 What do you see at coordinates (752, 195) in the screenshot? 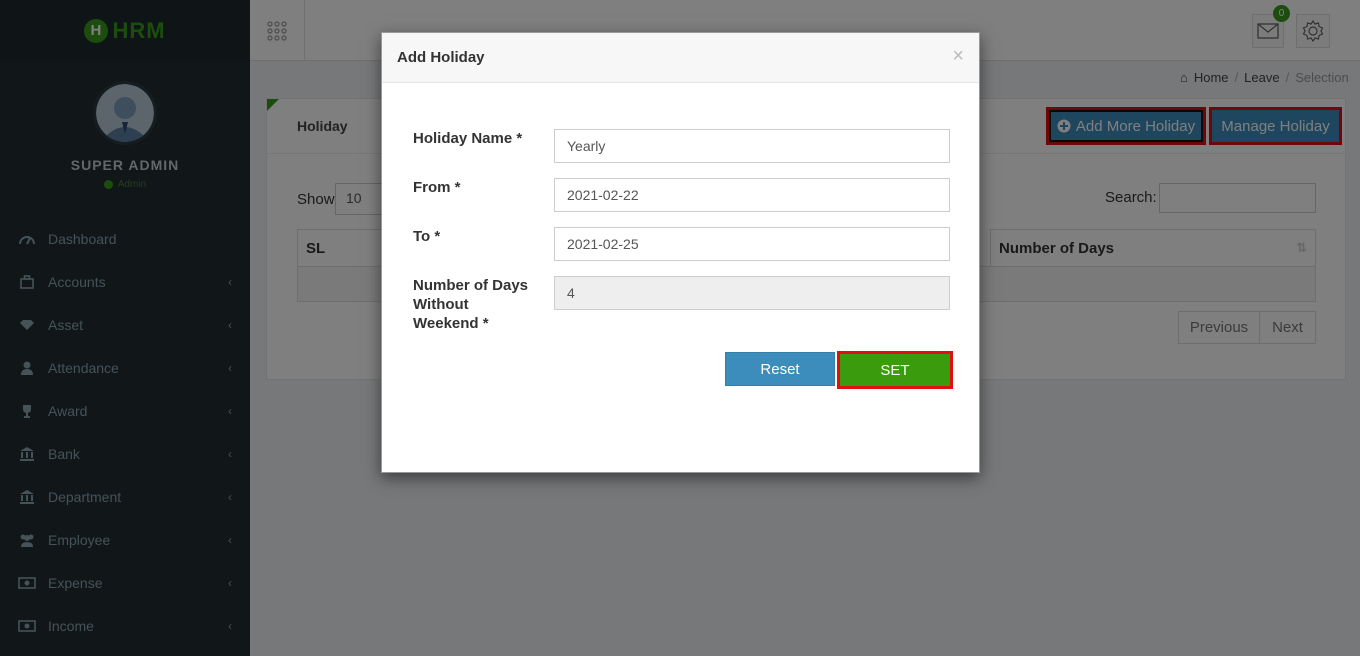
I see `from-date-input: 2021-02-22` at bounding box center [752, 195].